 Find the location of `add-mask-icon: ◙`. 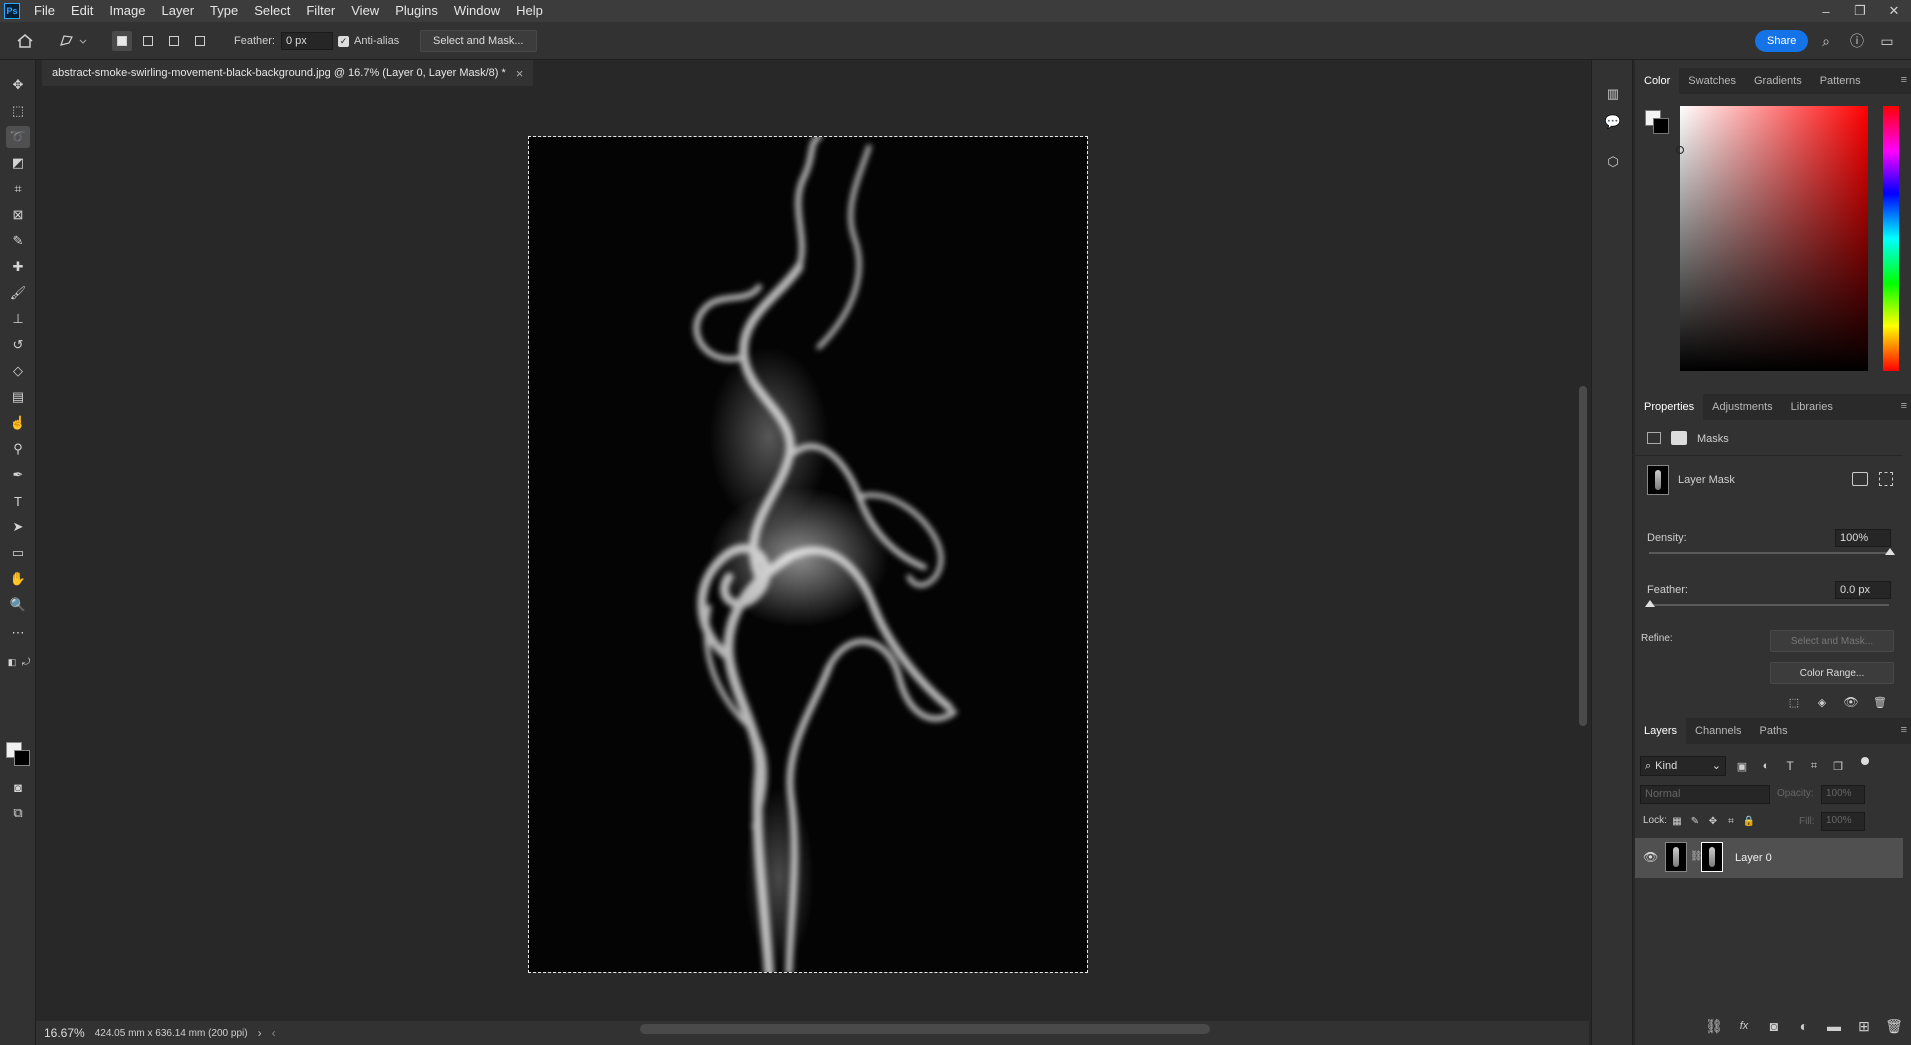

add-mask-icon: ◙ is located at coordinates (1774, 1026).